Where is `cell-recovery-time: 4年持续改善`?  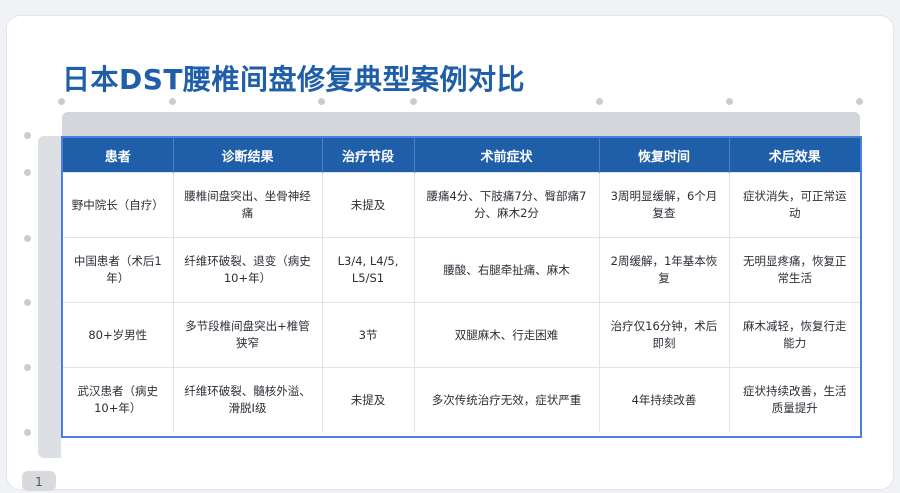
cell-recovery-time: 4年持续改善 is located at coordinates (664, 399).